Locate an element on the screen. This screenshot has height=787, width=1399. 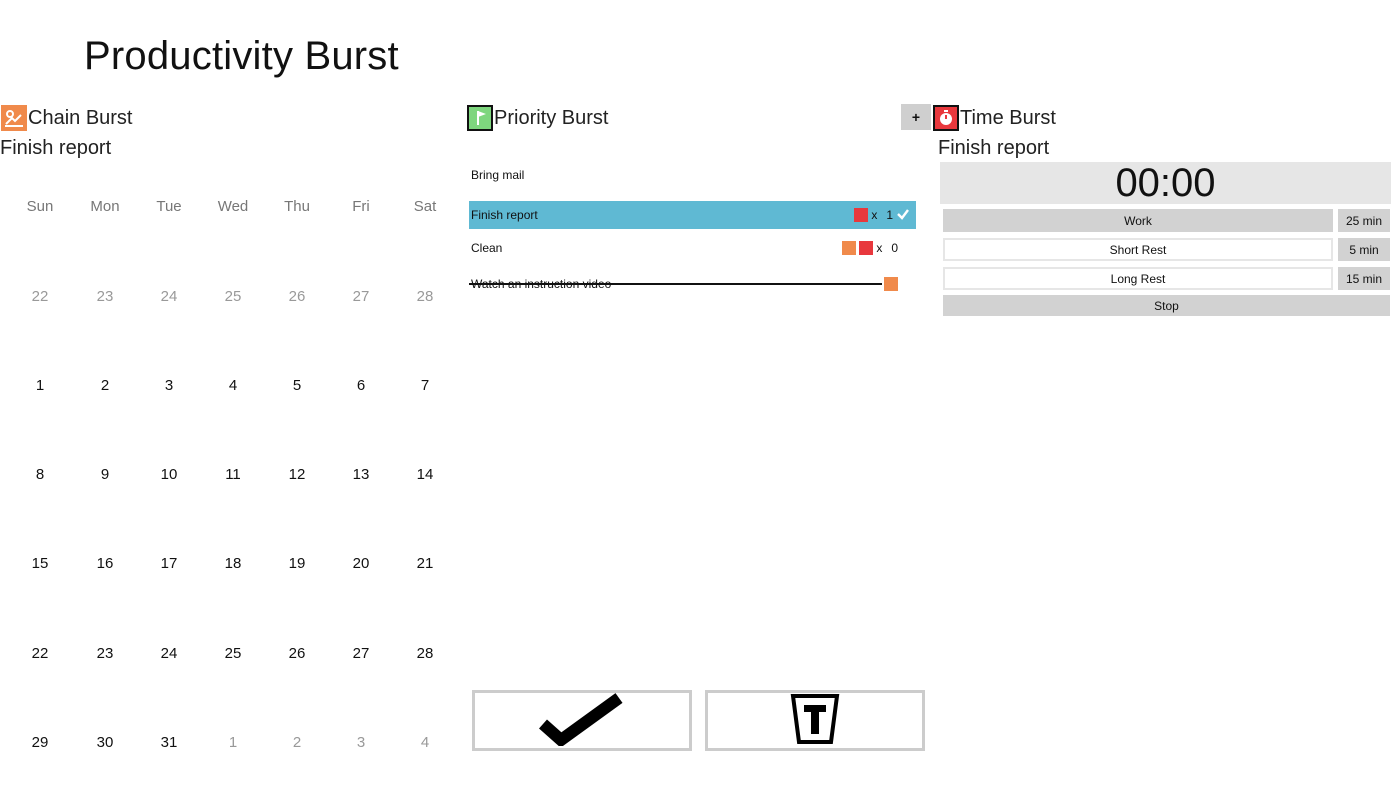
calendar-day: 20 is located at coordinates (361, 563).